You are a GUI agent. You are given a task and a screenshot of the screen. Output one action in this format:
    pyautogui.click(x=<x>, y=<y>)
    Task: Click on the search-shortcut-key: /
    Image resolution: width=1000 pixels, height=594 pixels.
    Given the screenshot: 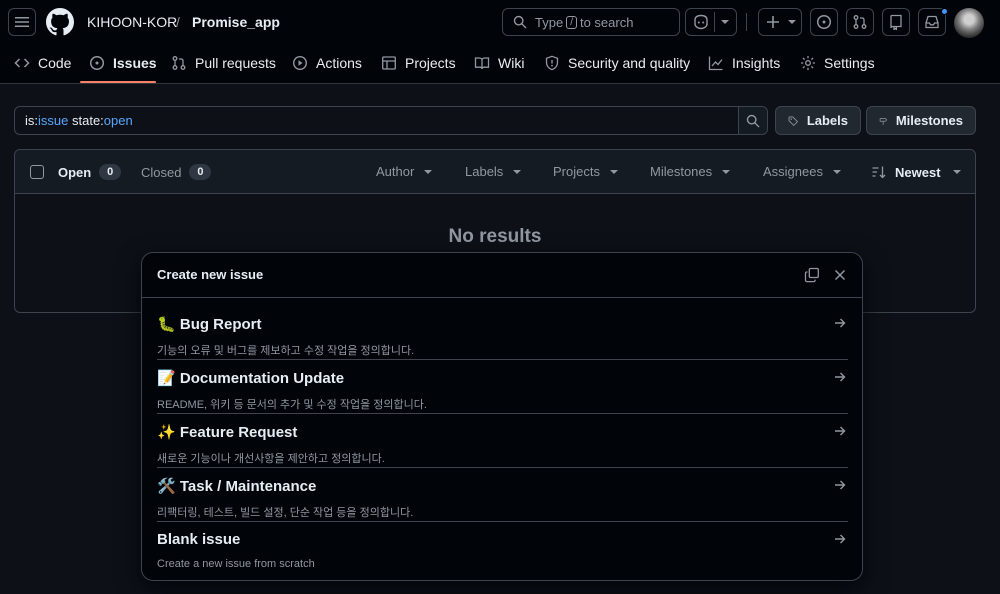 What is the action you would take?
    pyautogui.click(x=571, y=22)
    